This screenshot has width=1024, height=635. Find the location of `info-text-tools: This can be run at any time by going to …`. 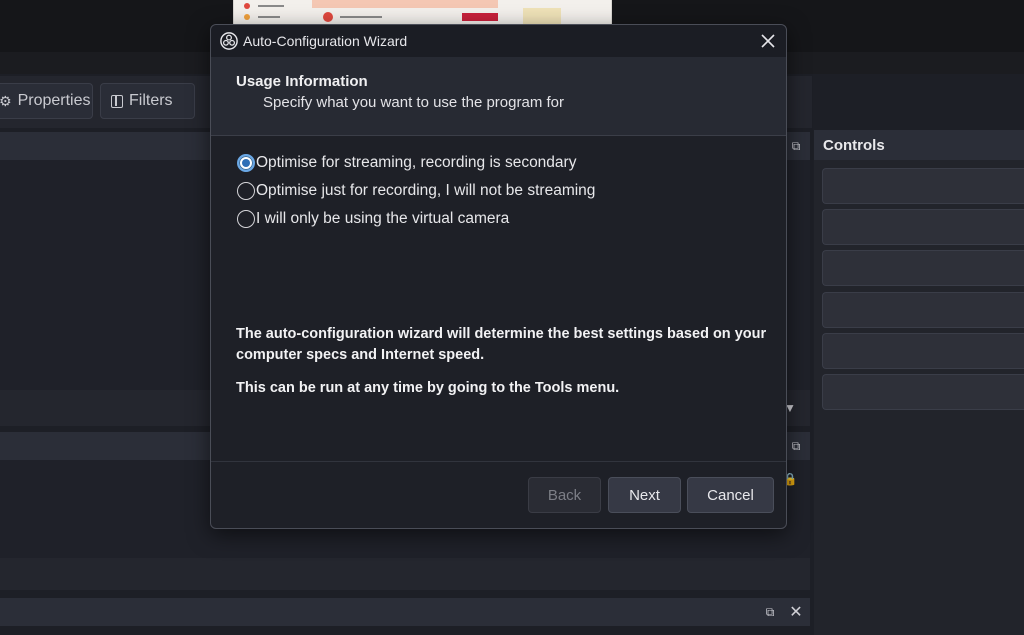

info-text-tools: This can be run at any time by going to … is located at coordinates (428, 388).